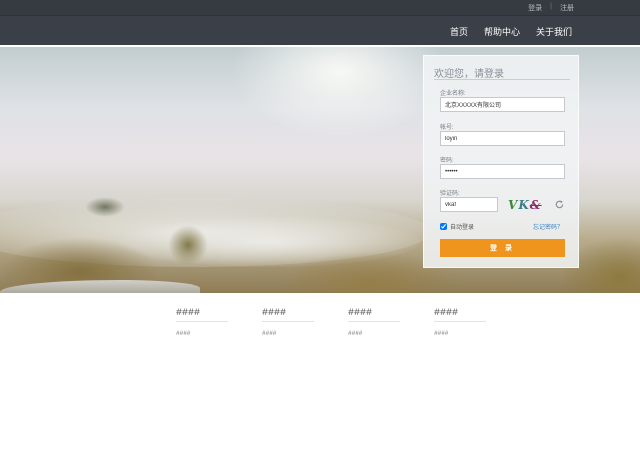 This screenshot has width=640, height=451. What do you see at coordinates (502, 171) in the screenshot?
I see `password-input` at bounding box center [502, 171].